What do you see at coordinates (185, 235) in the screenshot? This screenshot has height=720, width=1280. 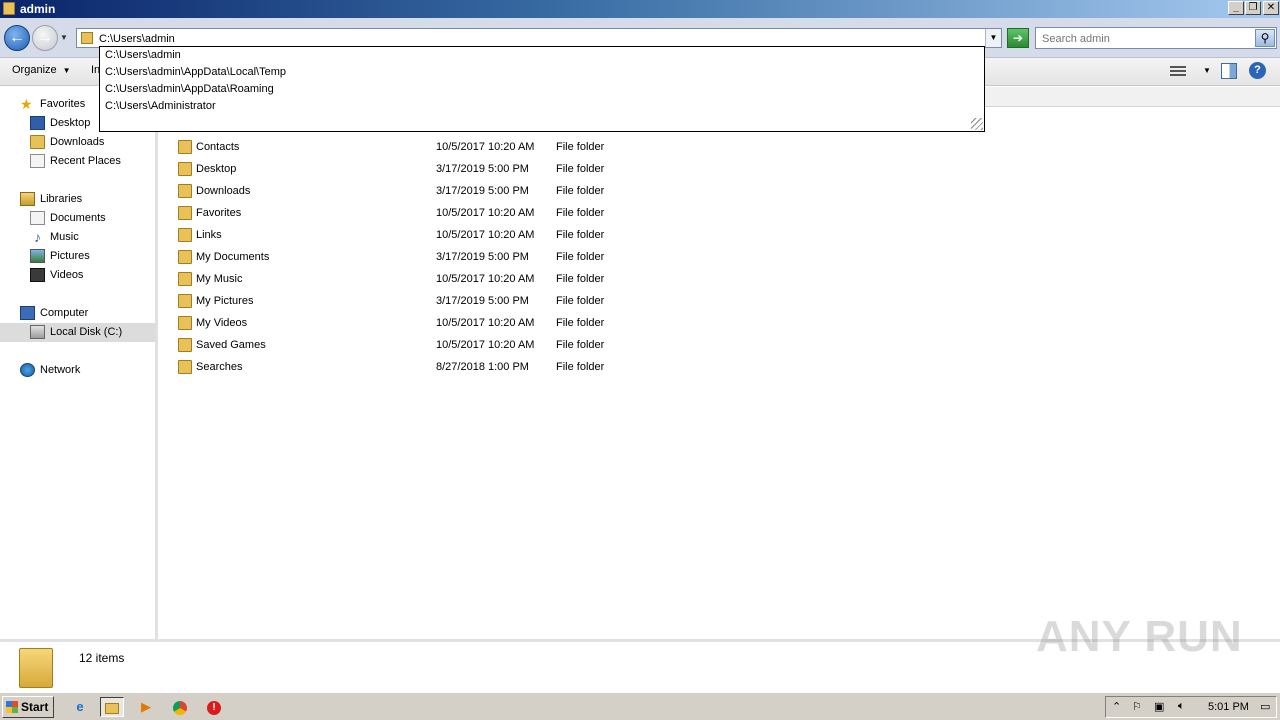 I see `links-folder-icon` at bounding box center [185, 235].